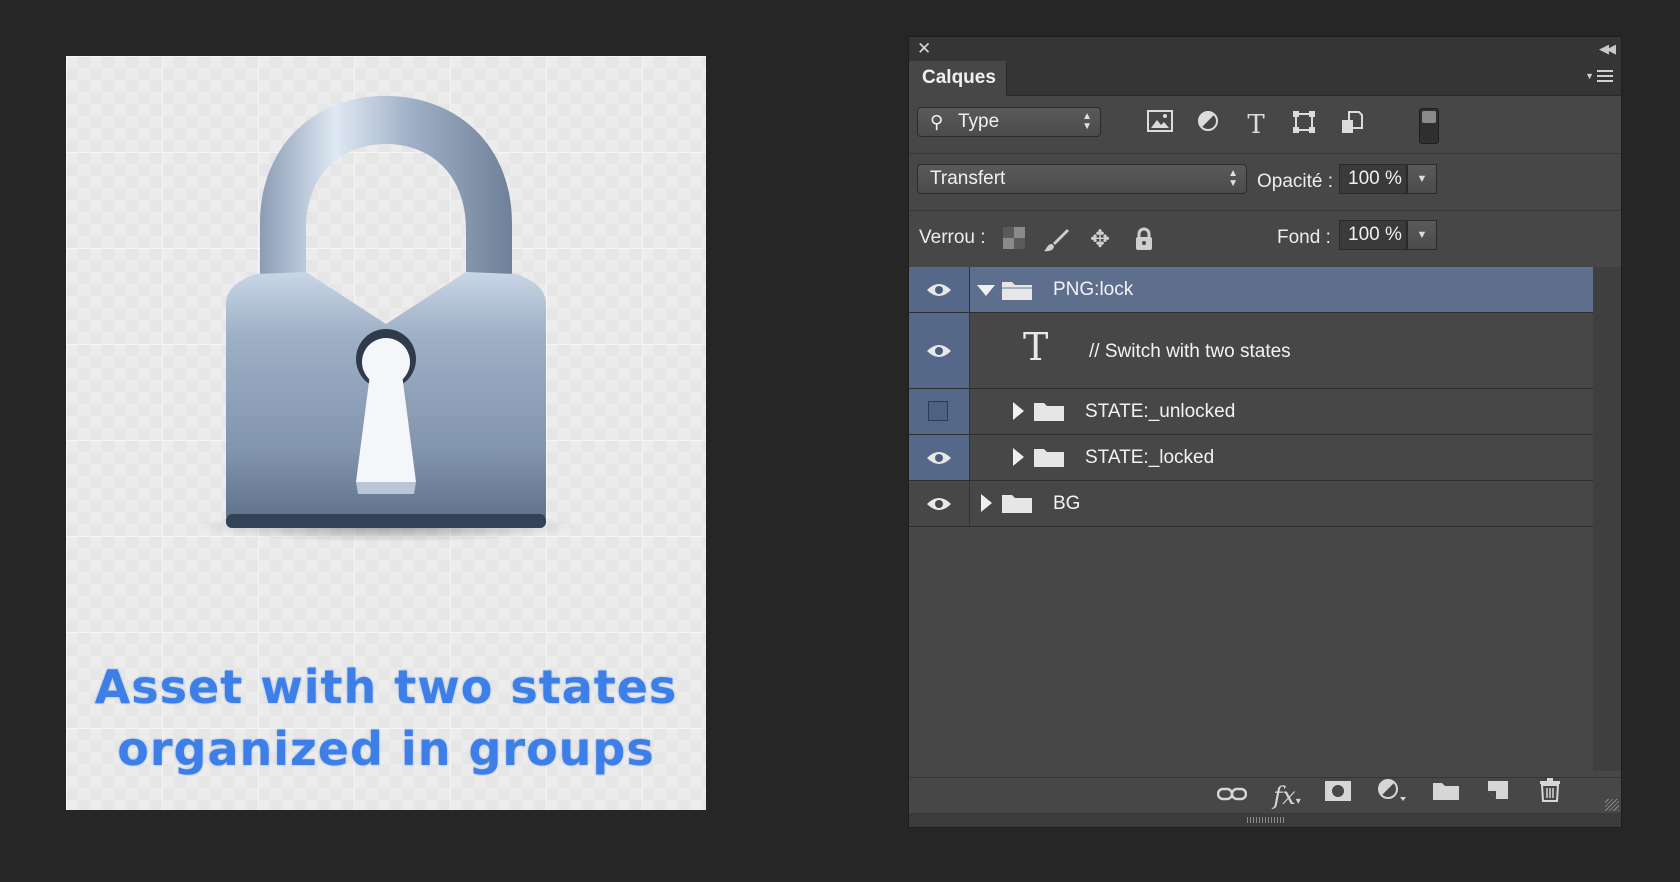 This screenshot has height=882, width=1680. Describe the element at coordinates (1144, 240) in the screenshot. I see `lock-all-padlock-icon` at that location.